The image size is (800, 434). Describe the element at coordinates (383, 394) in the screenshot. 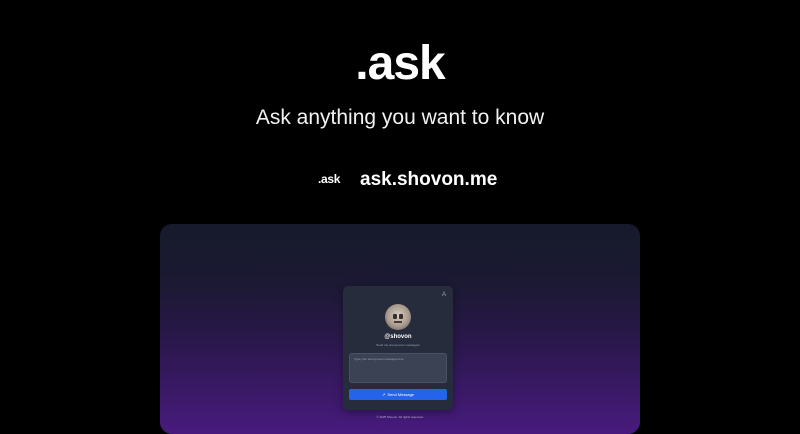

I see `send-icon: ↗` at that location.